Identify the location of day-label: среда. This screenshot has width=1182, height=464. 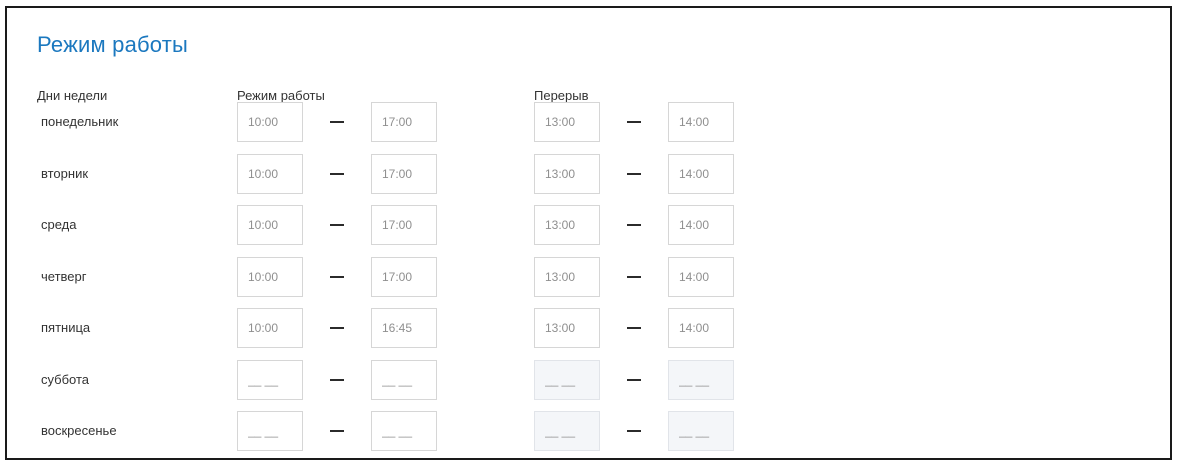
(59, 224).